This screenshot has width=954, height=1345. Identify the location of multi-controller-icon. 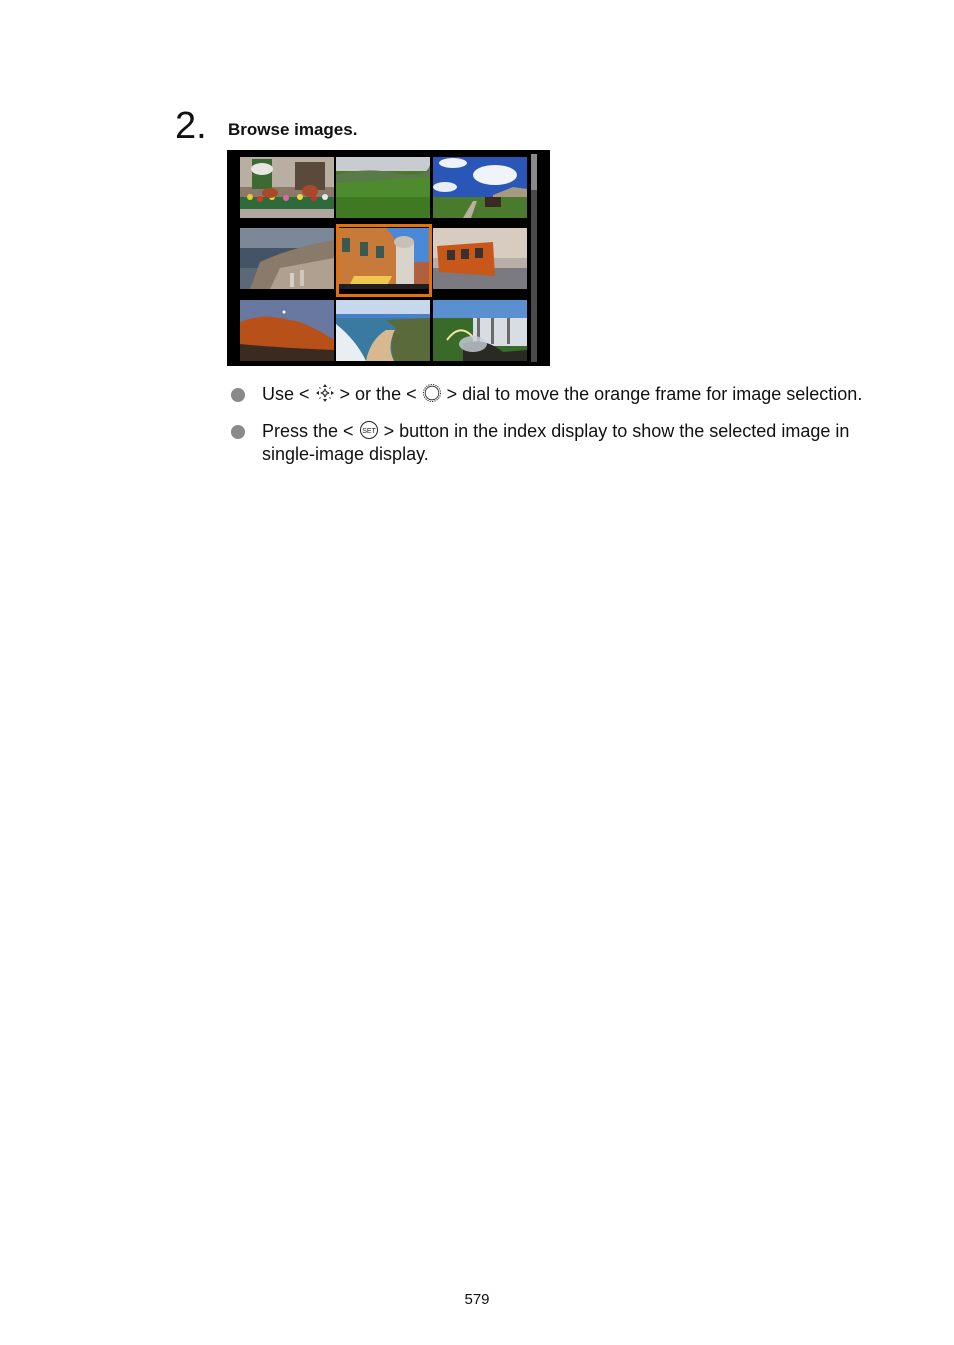
(325, 393).